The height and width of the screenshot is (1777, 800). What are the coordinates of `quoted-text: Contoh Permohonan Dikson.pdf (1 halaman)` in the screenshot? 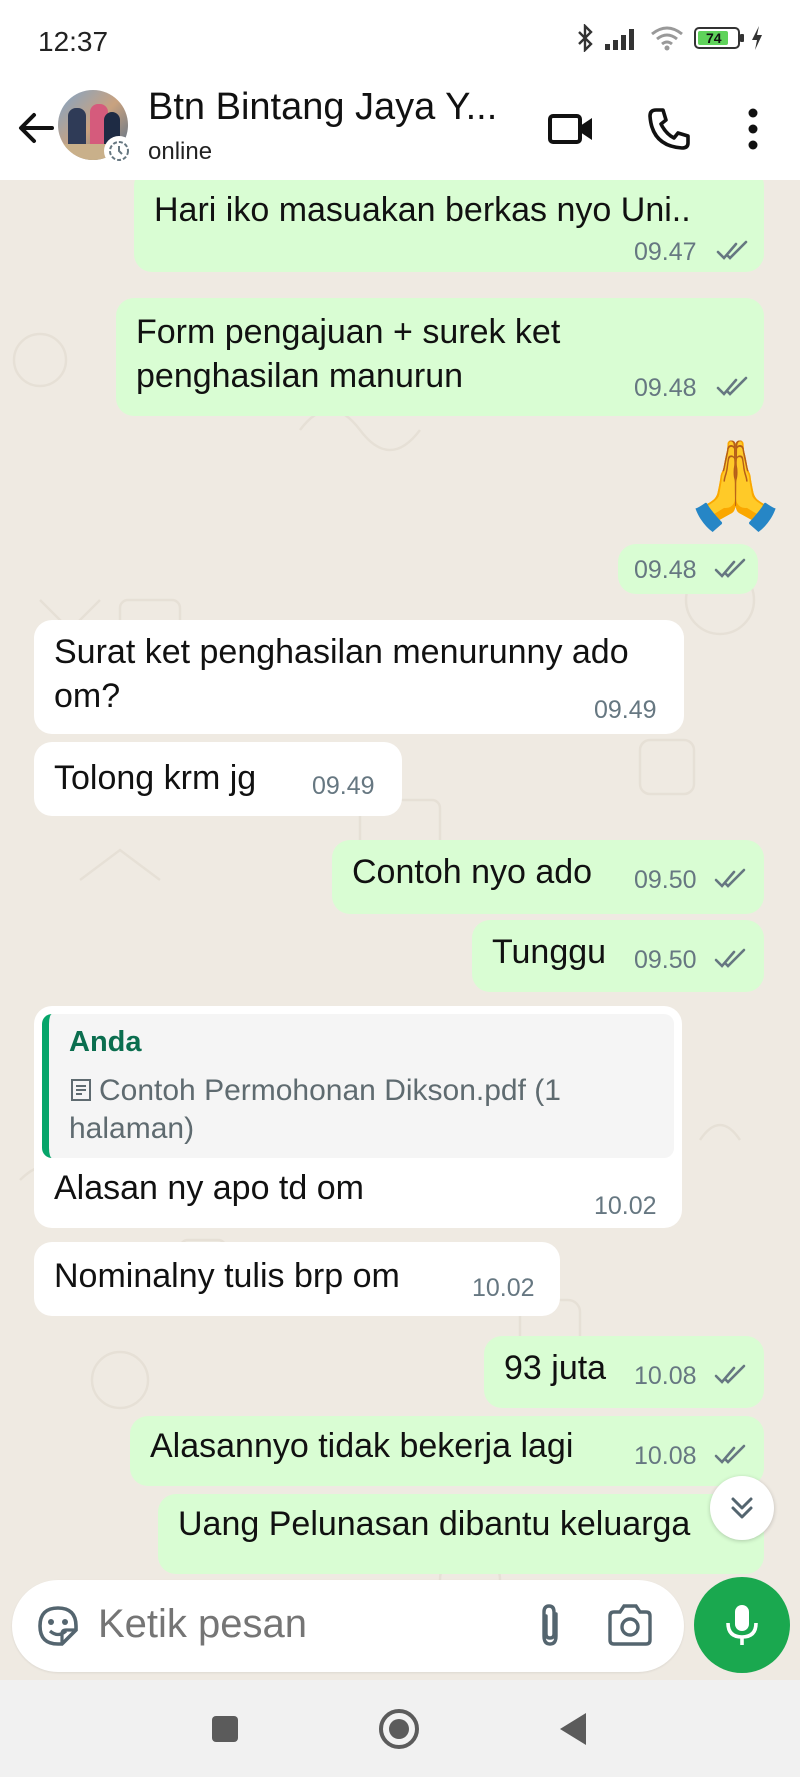 It's located at (315, 1109).